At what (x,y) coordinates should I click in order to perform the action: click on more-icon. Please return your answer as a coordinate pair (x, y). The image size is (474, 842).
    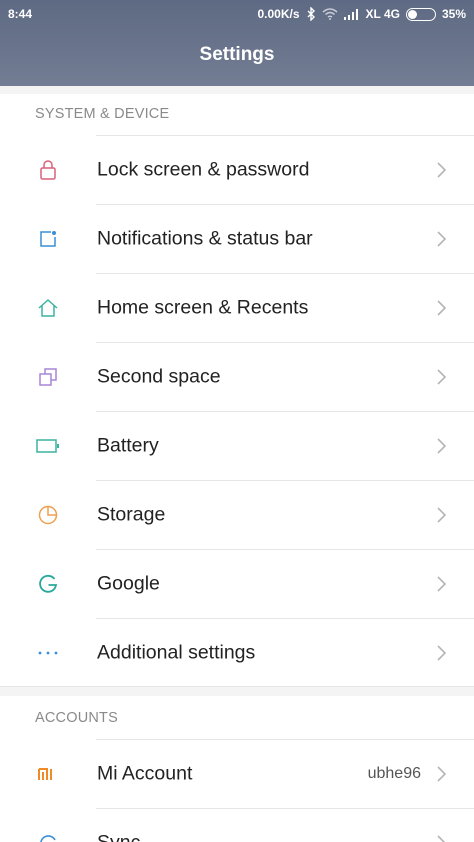
    Looking at the image, I should click on (48, 653).